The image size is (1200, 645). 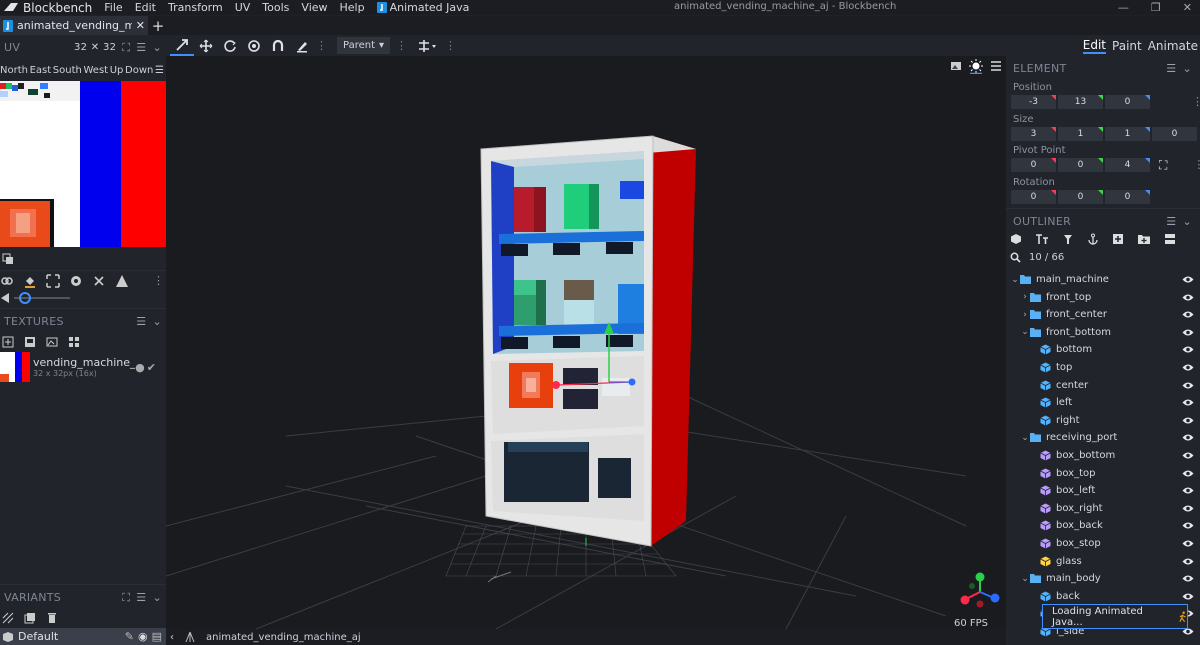 What do you see at coordinates (7, 281) in the screenshot?
I see `link-icon` at bounding box center [7, 281].